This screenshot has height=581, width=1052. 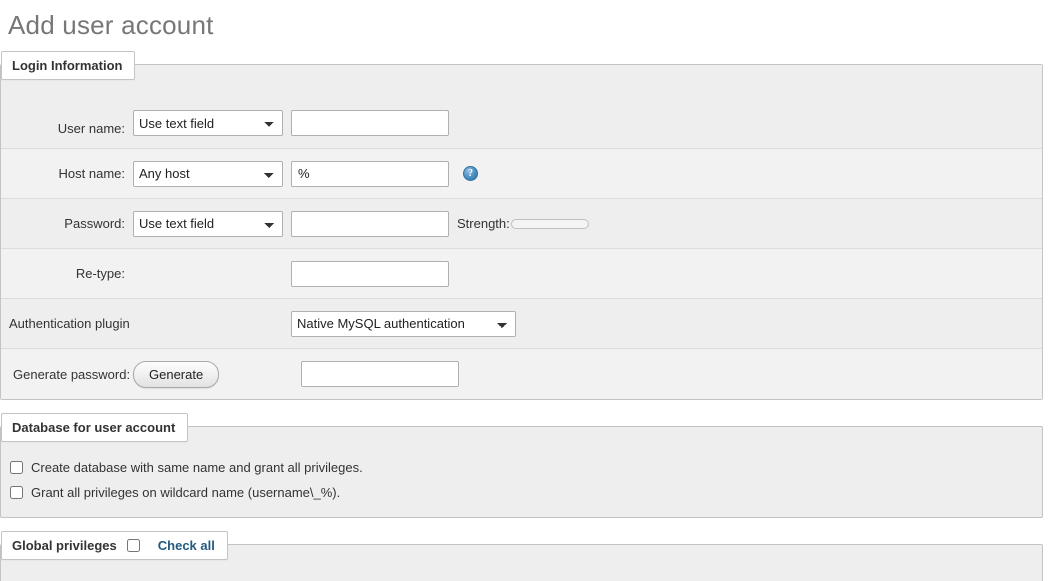 I want to click on login-information-legend: Login Information, so click(x=68, y=65).